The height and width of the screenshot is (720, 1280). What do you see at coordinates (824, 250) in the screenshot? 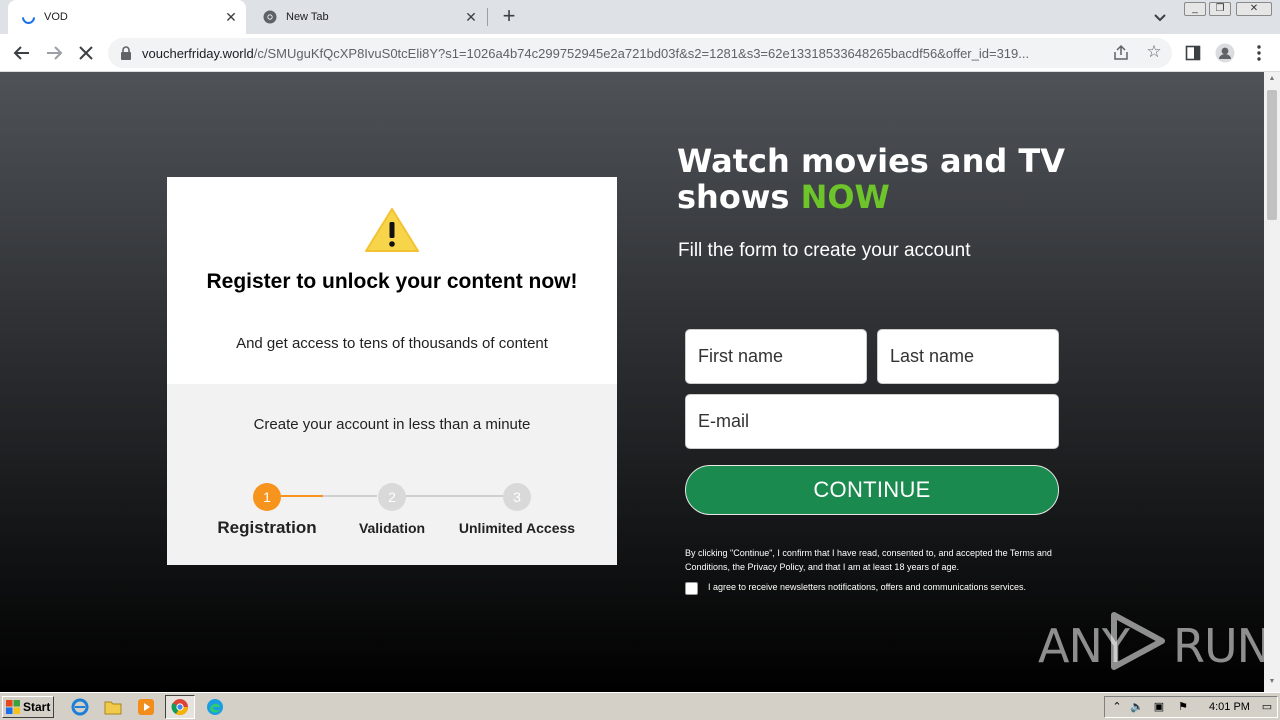
I see `form-instruction: Fill the form to create your account` at bounding box center [824, 250].